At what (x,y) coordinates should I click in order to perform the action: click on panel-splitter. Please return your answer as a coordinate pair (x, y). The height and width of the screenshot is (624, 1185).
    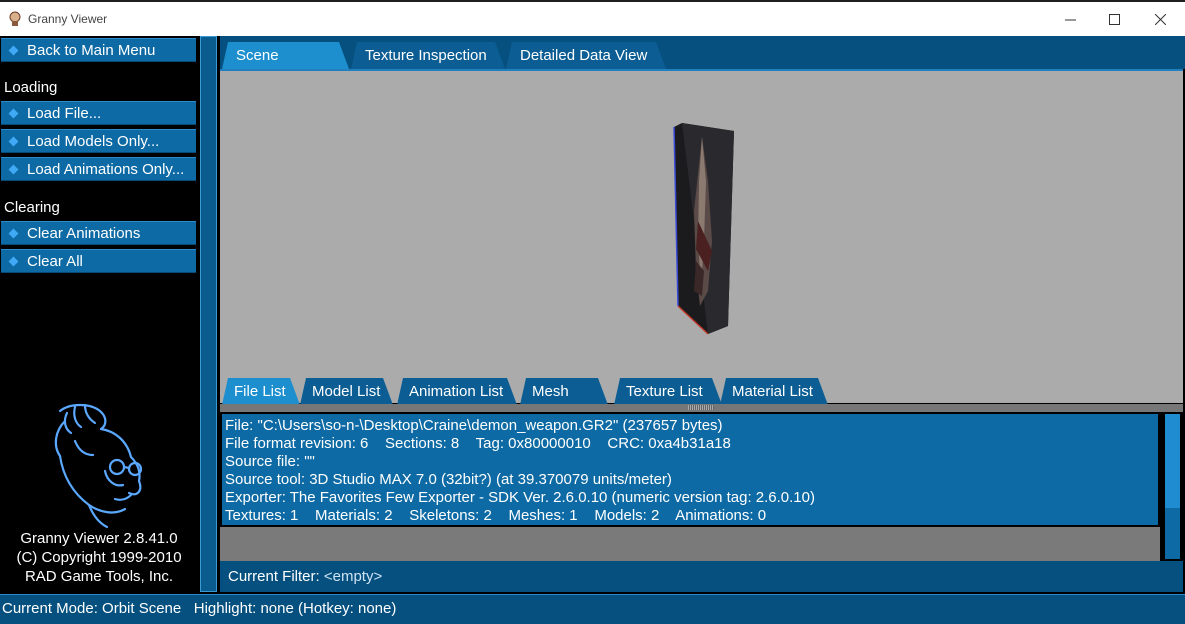
    Looking at the image, I should click on (701, 408).